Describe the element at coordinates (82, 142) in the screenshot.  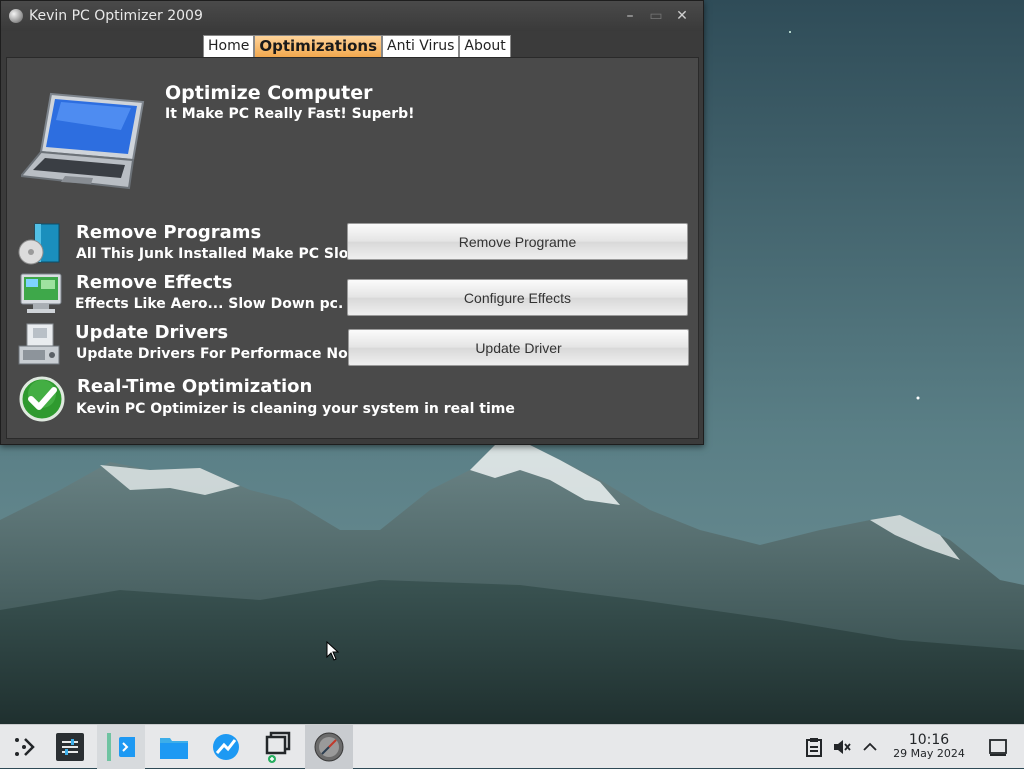
I see `laptop-icon` at that location.